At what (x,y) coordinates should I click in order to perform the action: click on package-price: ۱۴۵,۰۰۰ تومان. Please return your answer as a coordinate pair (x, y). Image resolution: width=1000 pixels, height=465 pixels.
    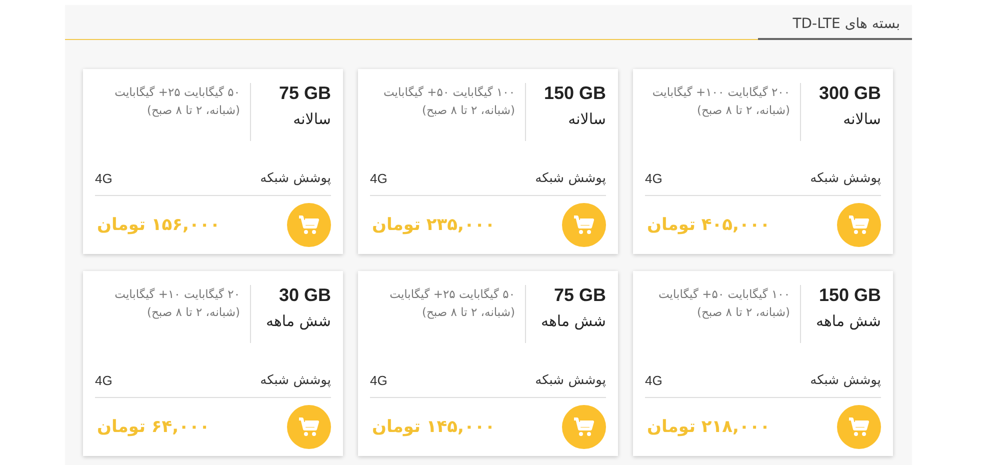
    Looking at the image, I should click on (433, 427).